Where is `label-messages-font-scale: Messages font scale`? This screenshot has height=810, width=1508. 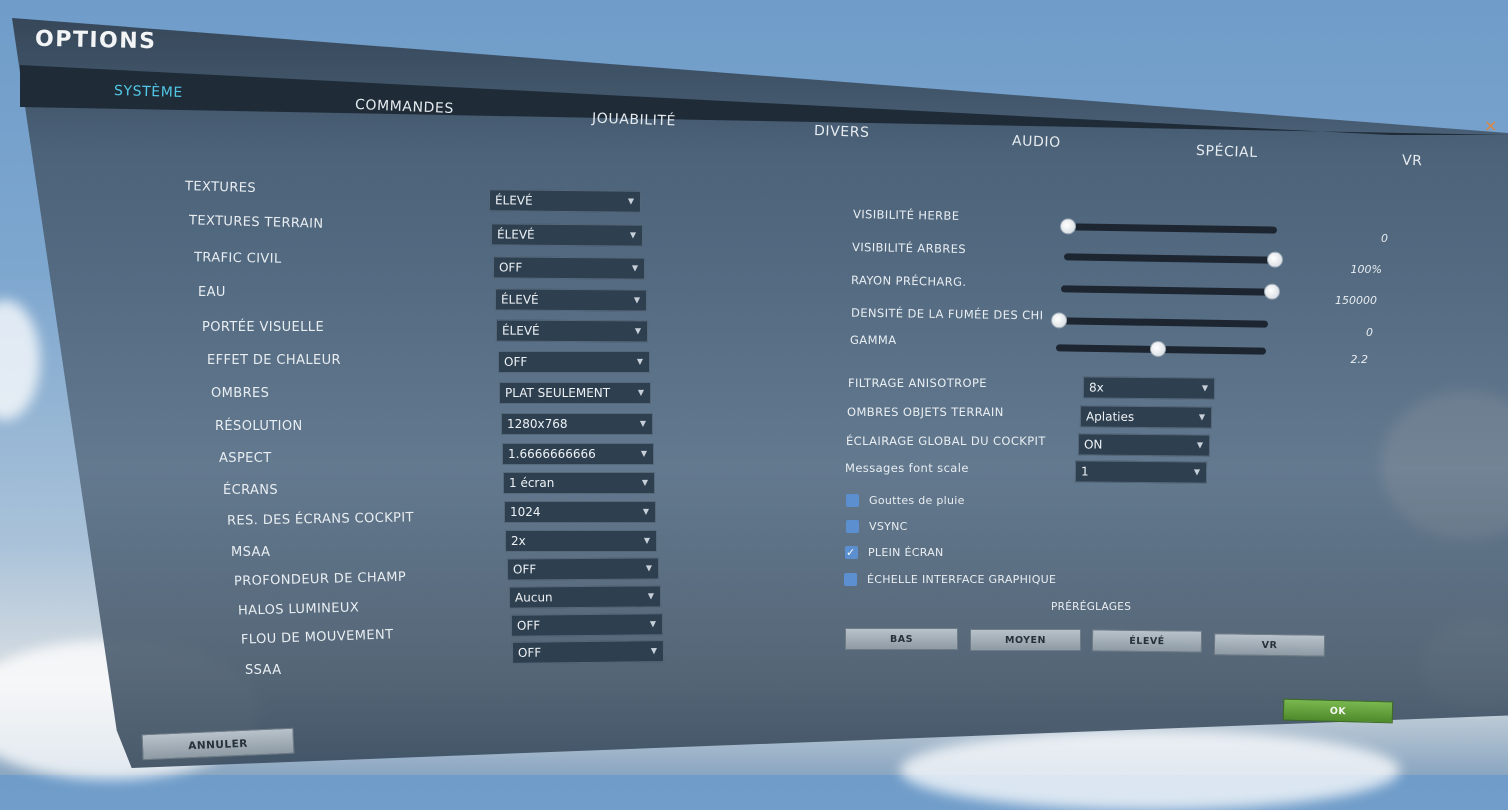 label-messages-font-scale: Messages font scale is located at coordinates (907, 468).